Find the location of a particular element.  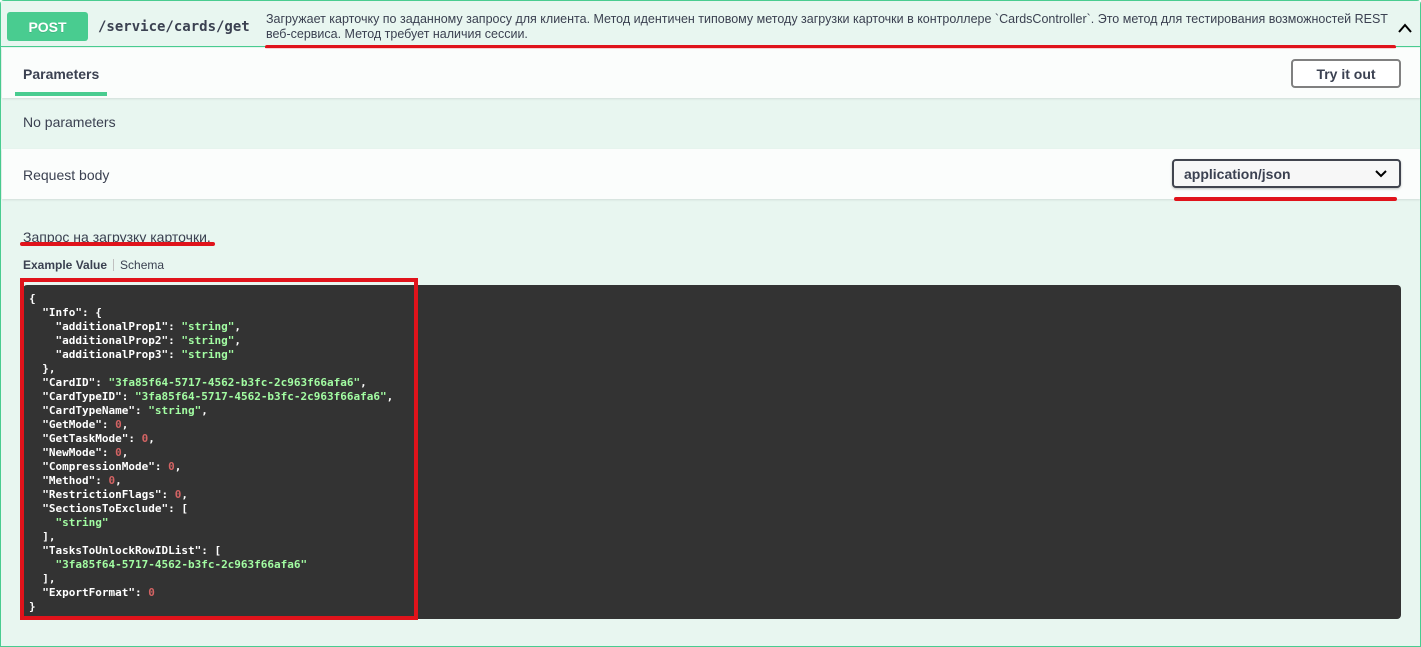

annotation-underline-request-description is located at coordinates (117, 244).